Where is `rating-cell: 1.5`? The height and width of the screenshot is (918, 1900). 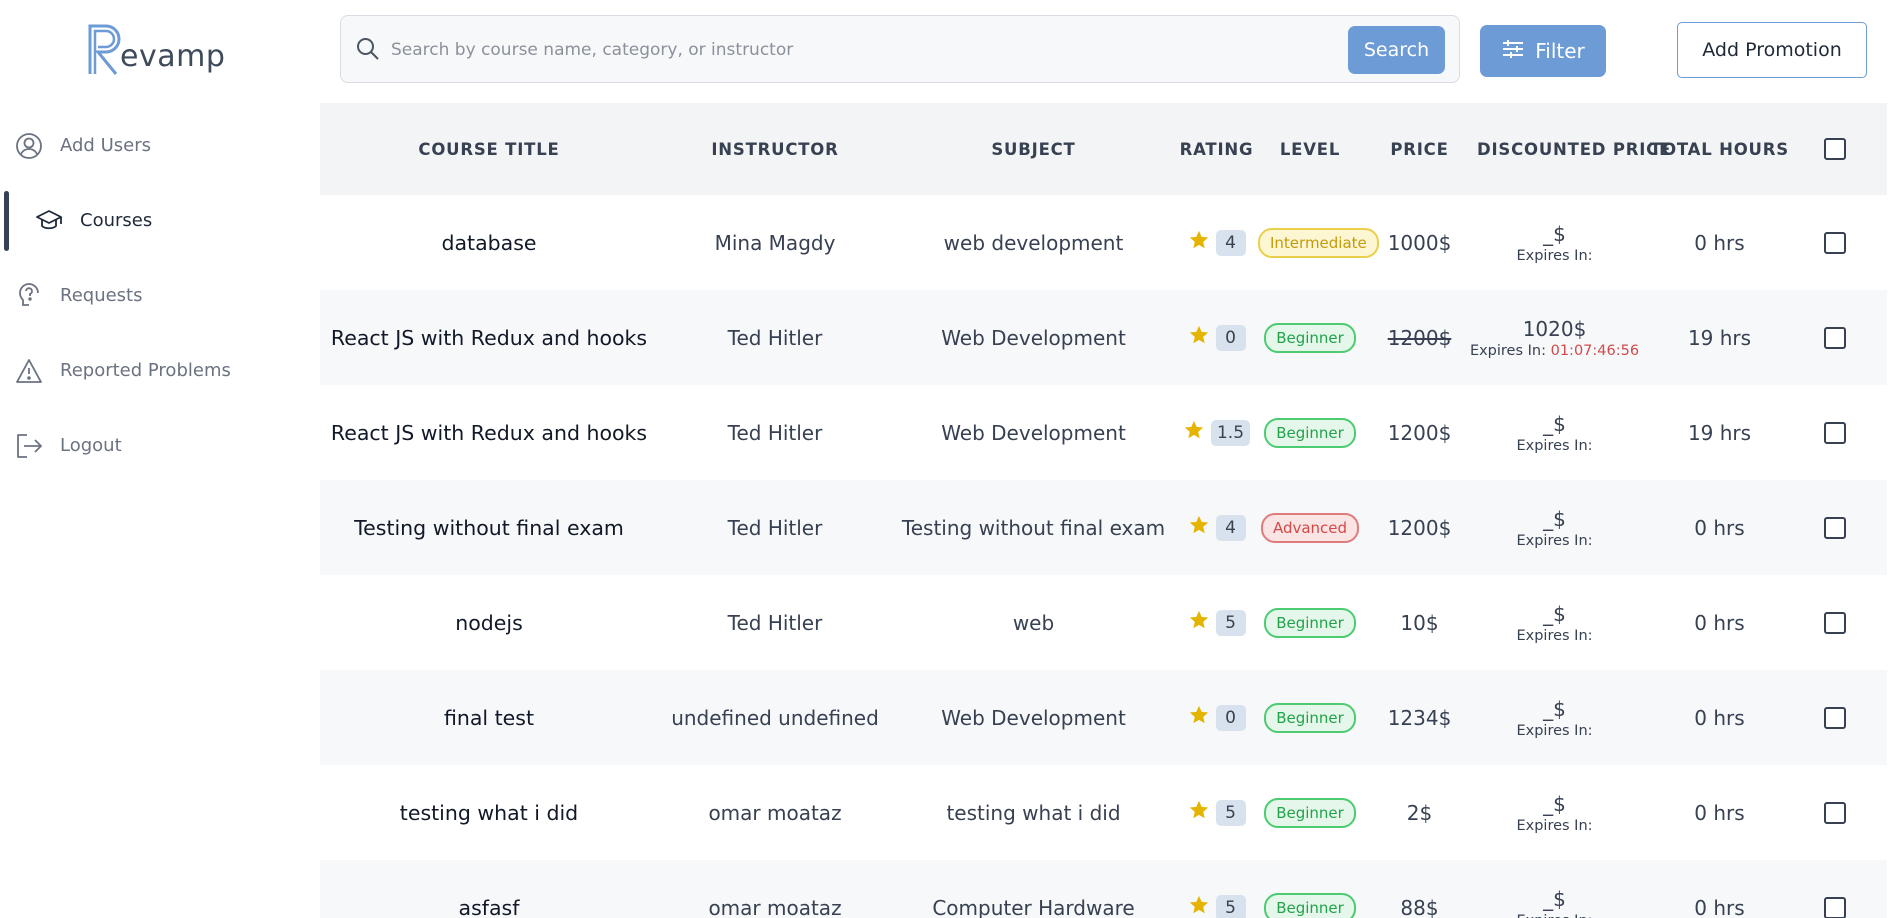 rating-cell: 1.5 is located at coordinates (1216, 432).